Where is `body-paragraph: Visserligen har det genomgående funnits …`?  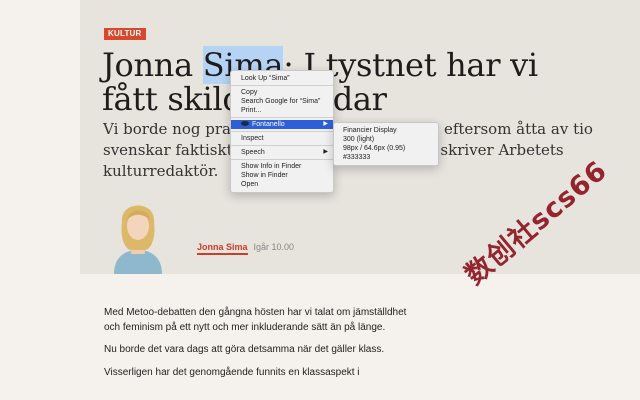
body-paragraph: Visserligen har det genomgående funnits … is located at coordinates (232, 372).